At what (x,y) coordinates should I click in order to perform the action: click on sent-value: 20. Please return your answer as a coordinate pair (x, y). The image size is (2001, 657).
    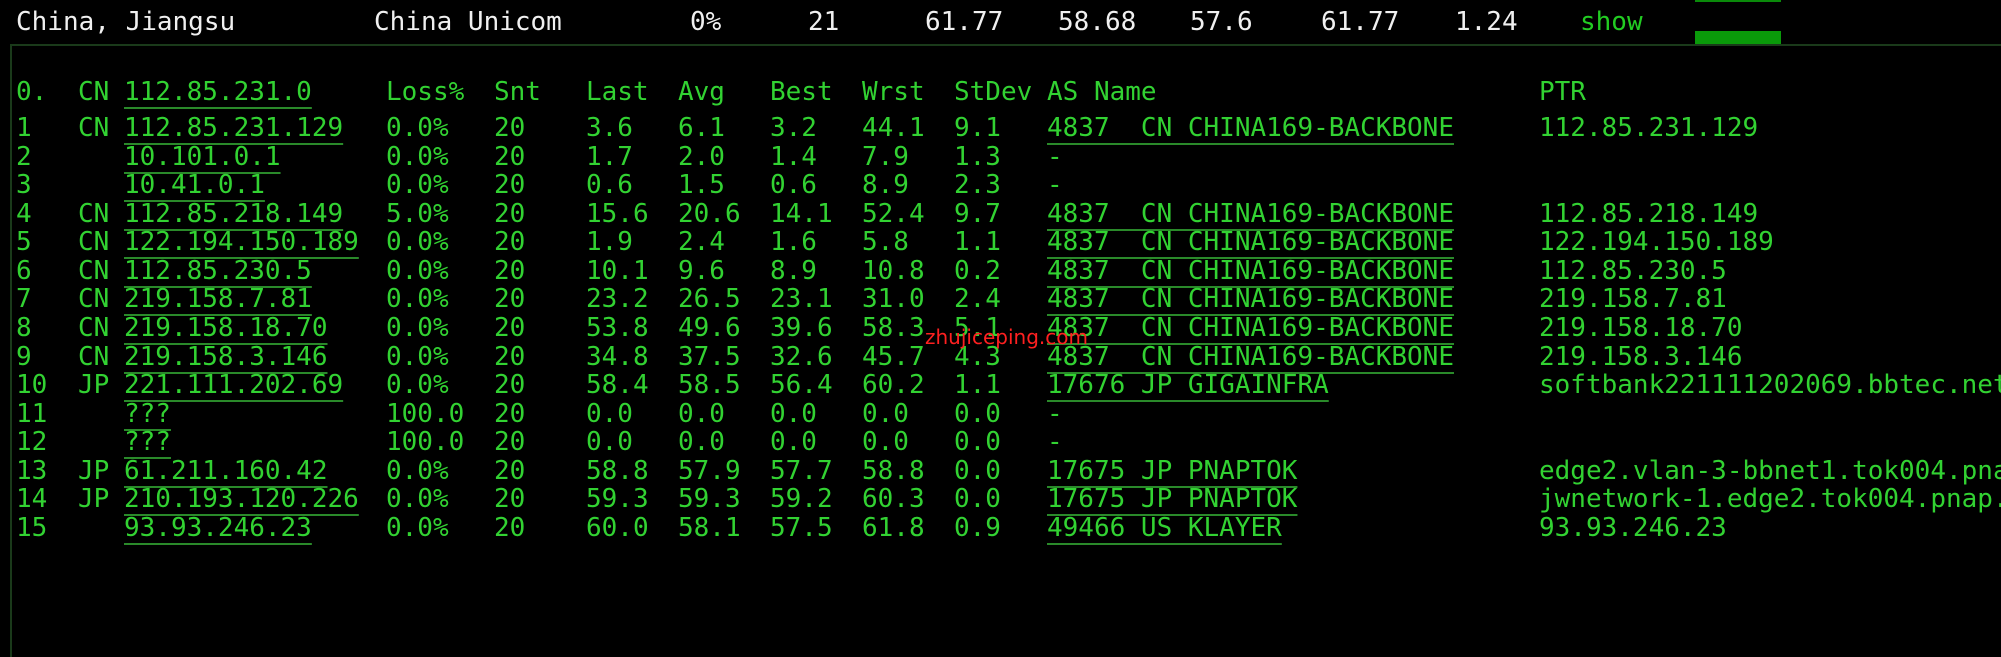
    Looking at the image, I should click on (510, 528).